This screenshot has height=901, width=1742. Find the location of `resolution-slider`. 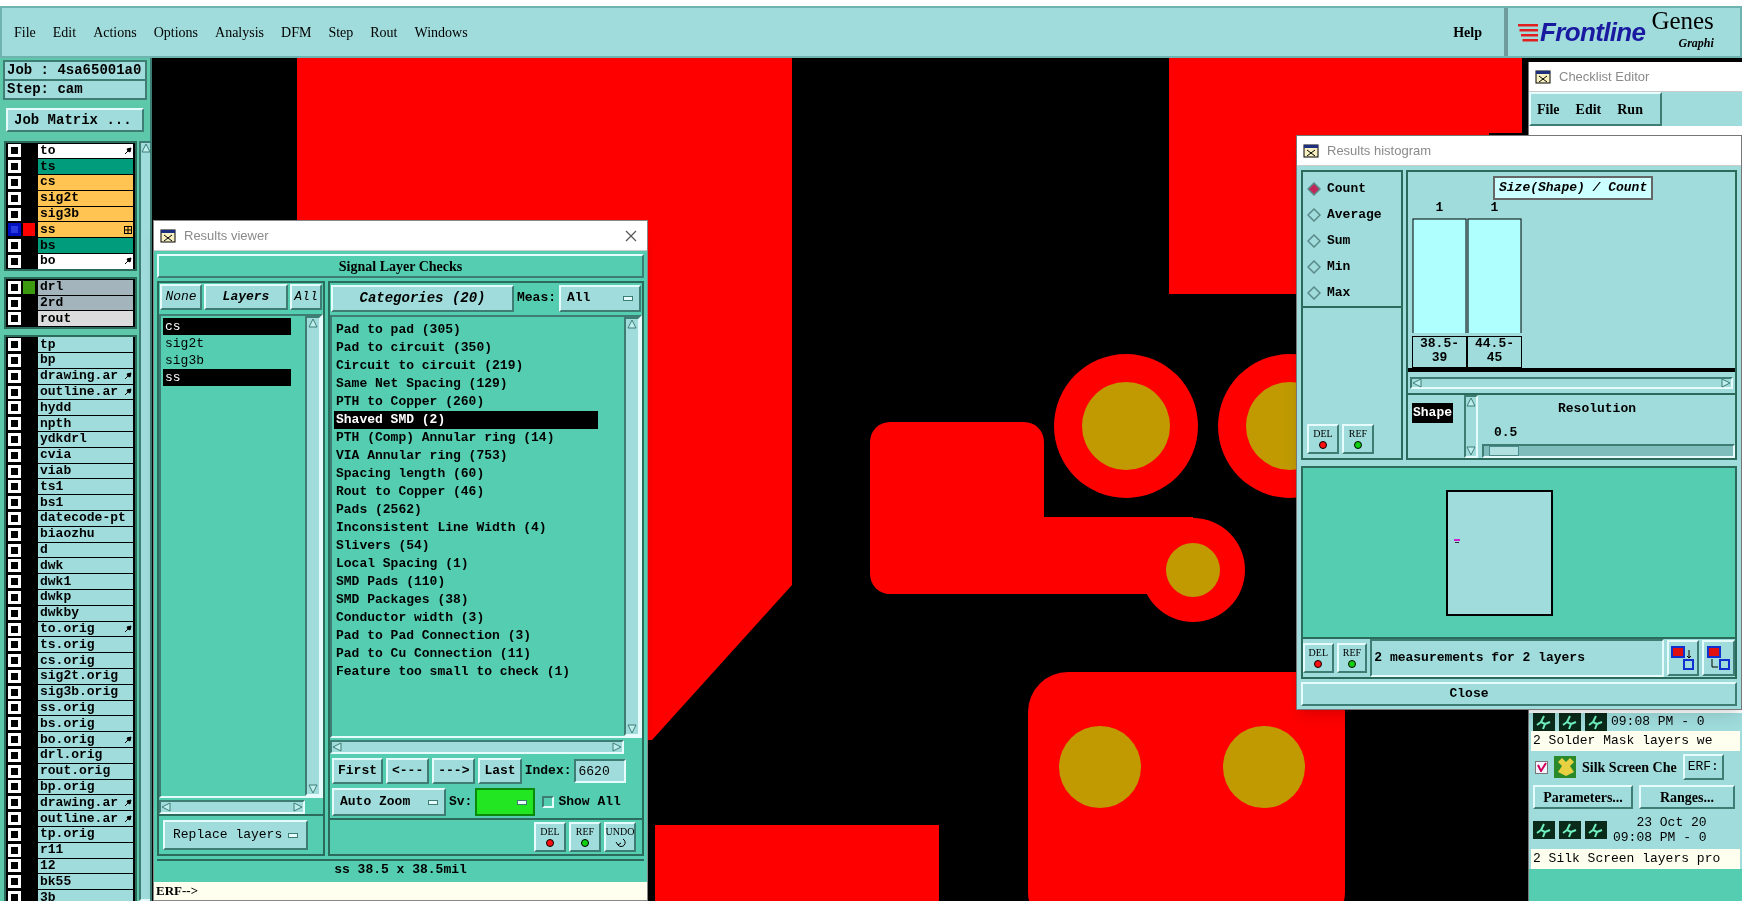

resolution-slider is located at coordinates (1608, 451).